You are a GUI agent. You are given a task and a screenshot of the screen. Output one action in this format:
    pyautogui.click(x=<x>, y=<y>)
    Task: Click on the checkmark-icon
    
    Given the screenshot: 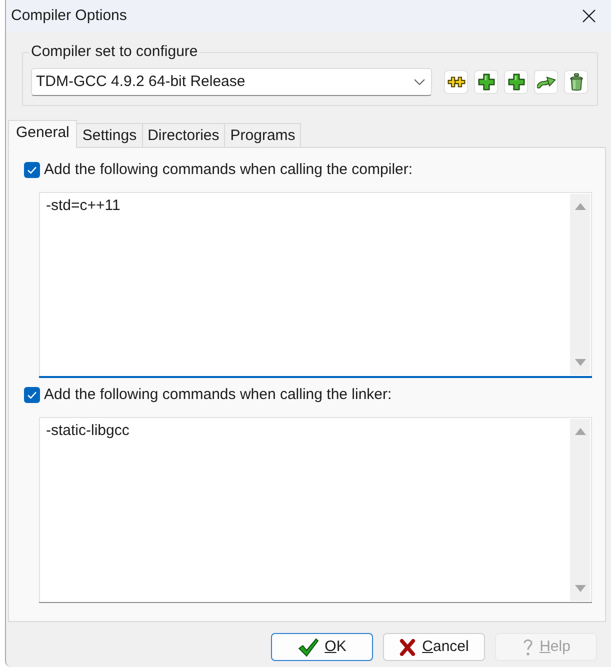 What is the action you would take?
    pyautogui.click(x=308, y=647)
    